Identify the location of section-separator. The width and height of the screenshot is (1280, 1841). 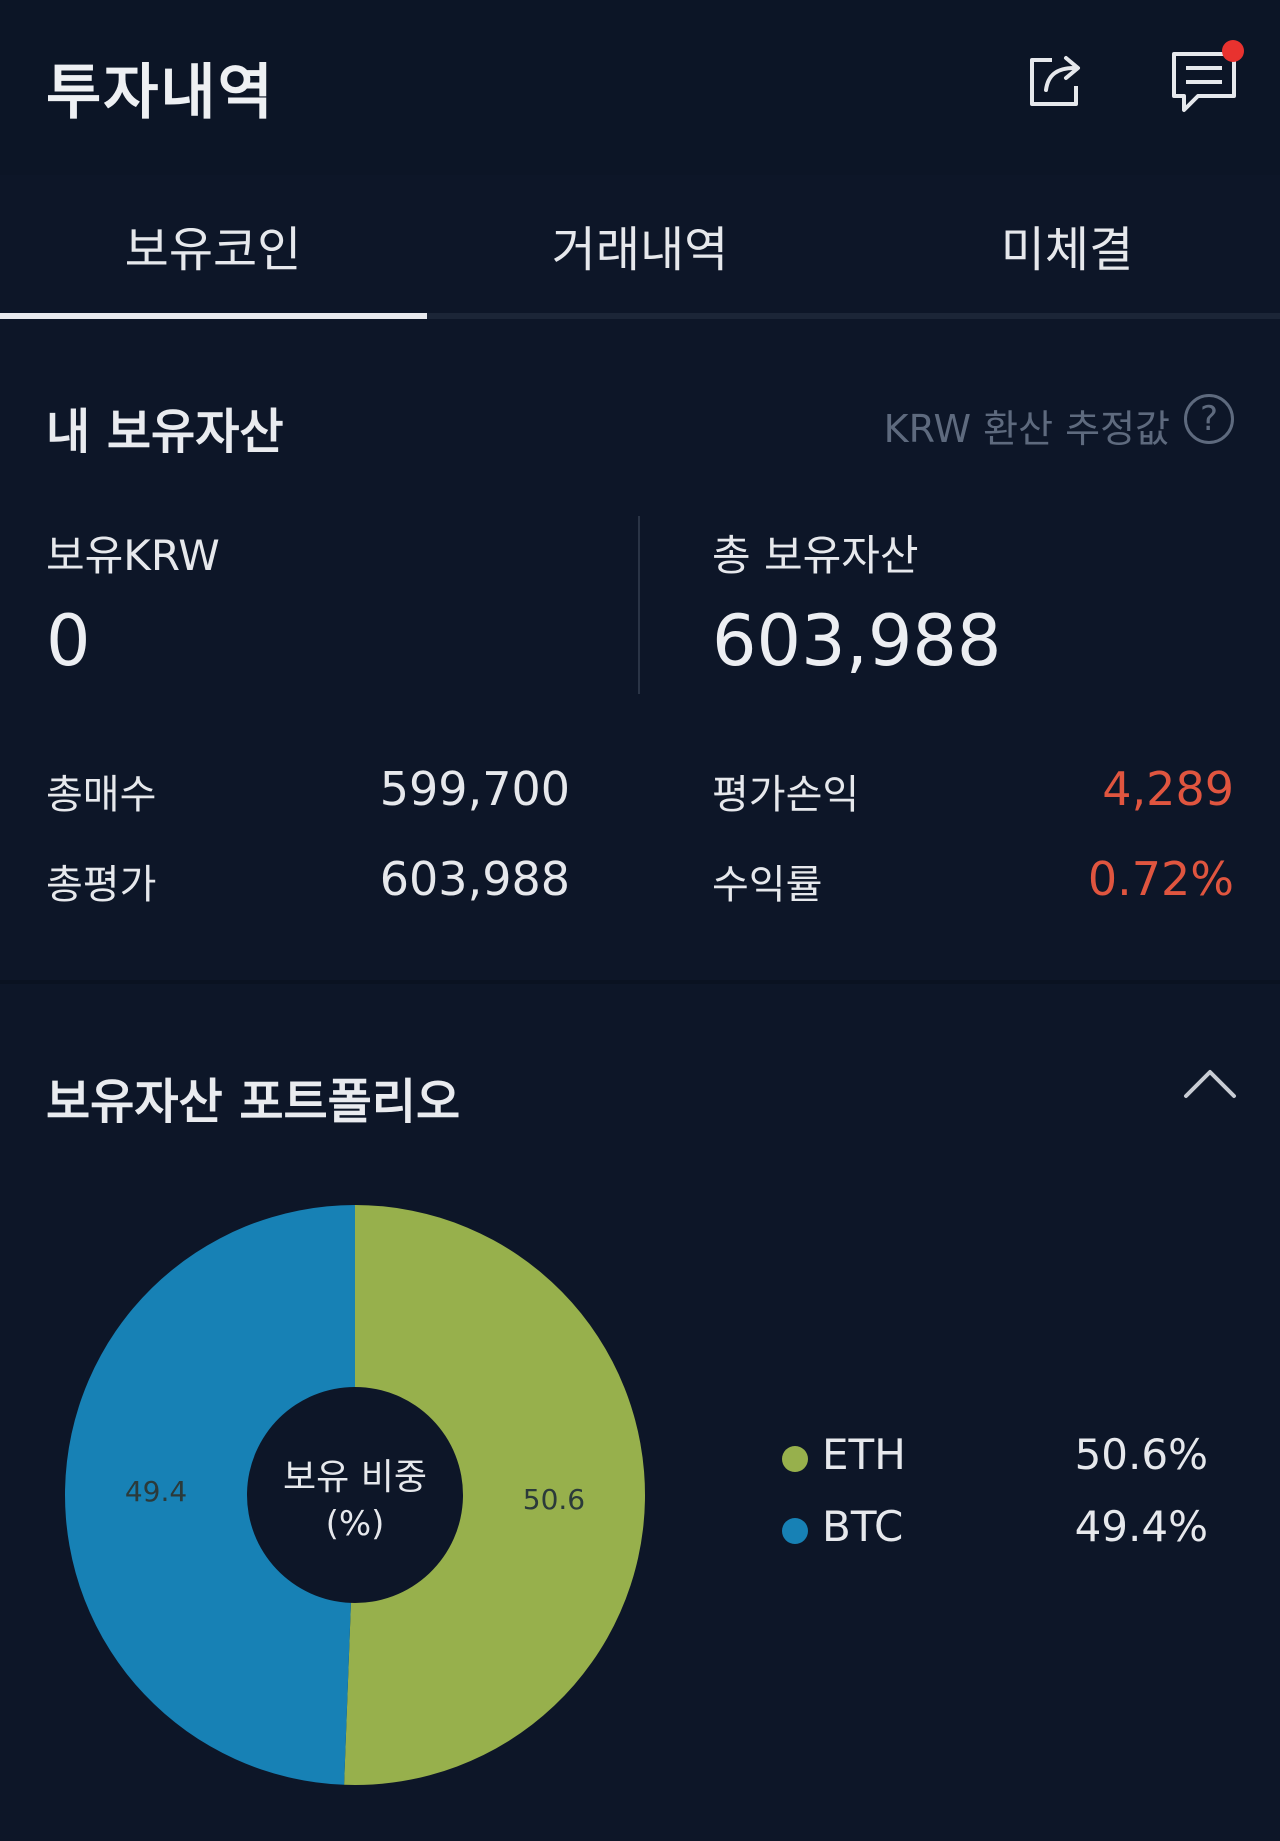
(640, 982).